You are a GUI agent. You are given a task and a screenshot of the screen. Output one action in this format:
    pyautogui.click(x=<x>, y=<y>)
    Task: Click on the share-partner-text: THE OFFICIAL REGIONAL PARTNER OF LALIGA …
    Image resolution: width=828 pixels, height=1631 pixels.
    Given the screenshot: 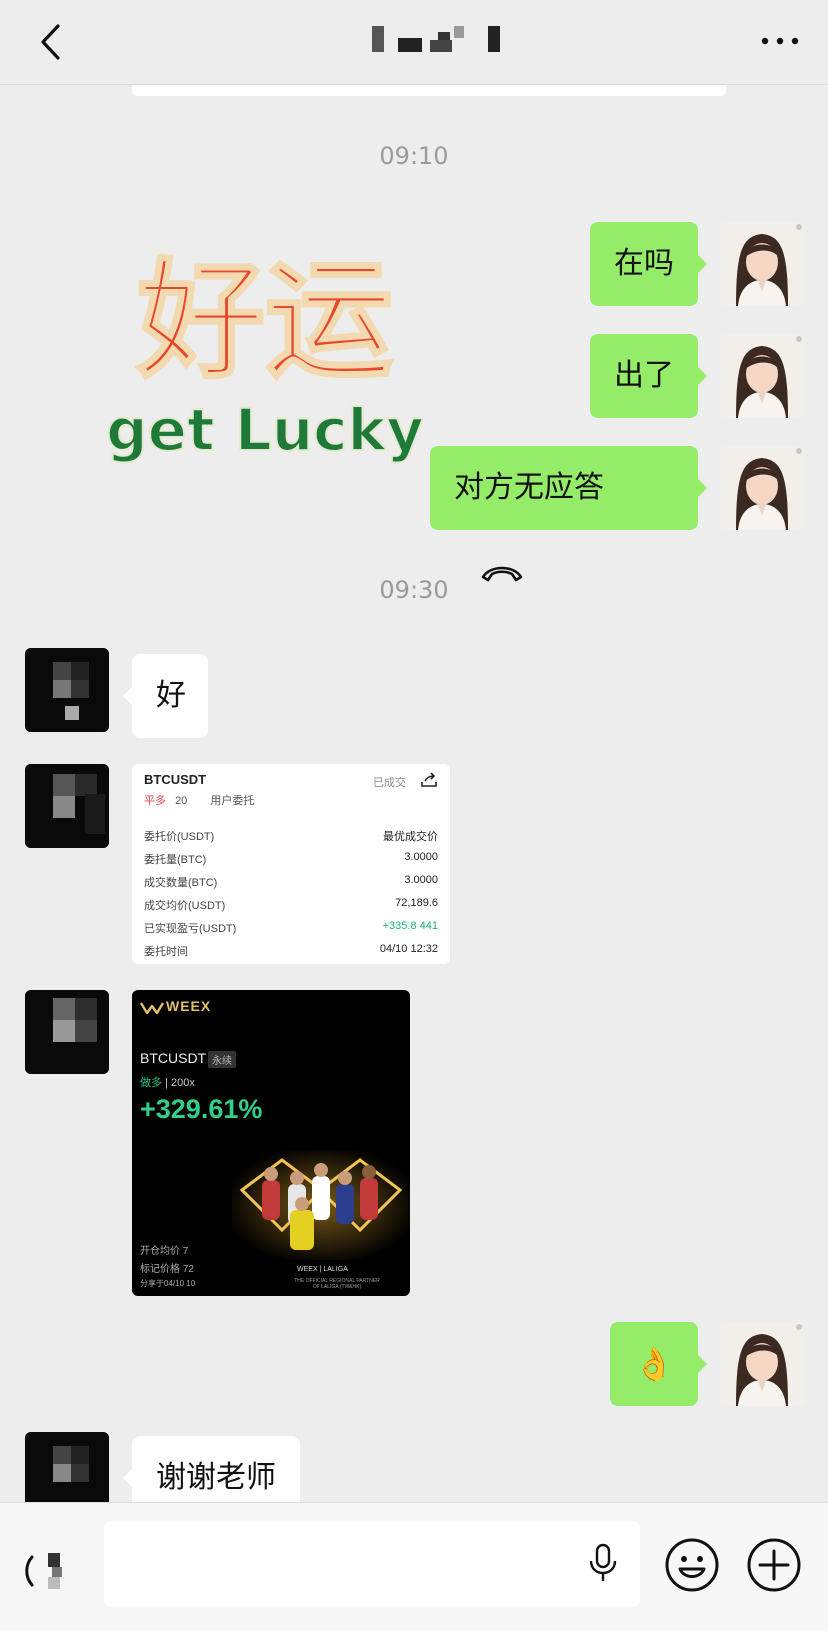 What is the action you would take?
    pyautogui.click(x=337, y=1284)
    